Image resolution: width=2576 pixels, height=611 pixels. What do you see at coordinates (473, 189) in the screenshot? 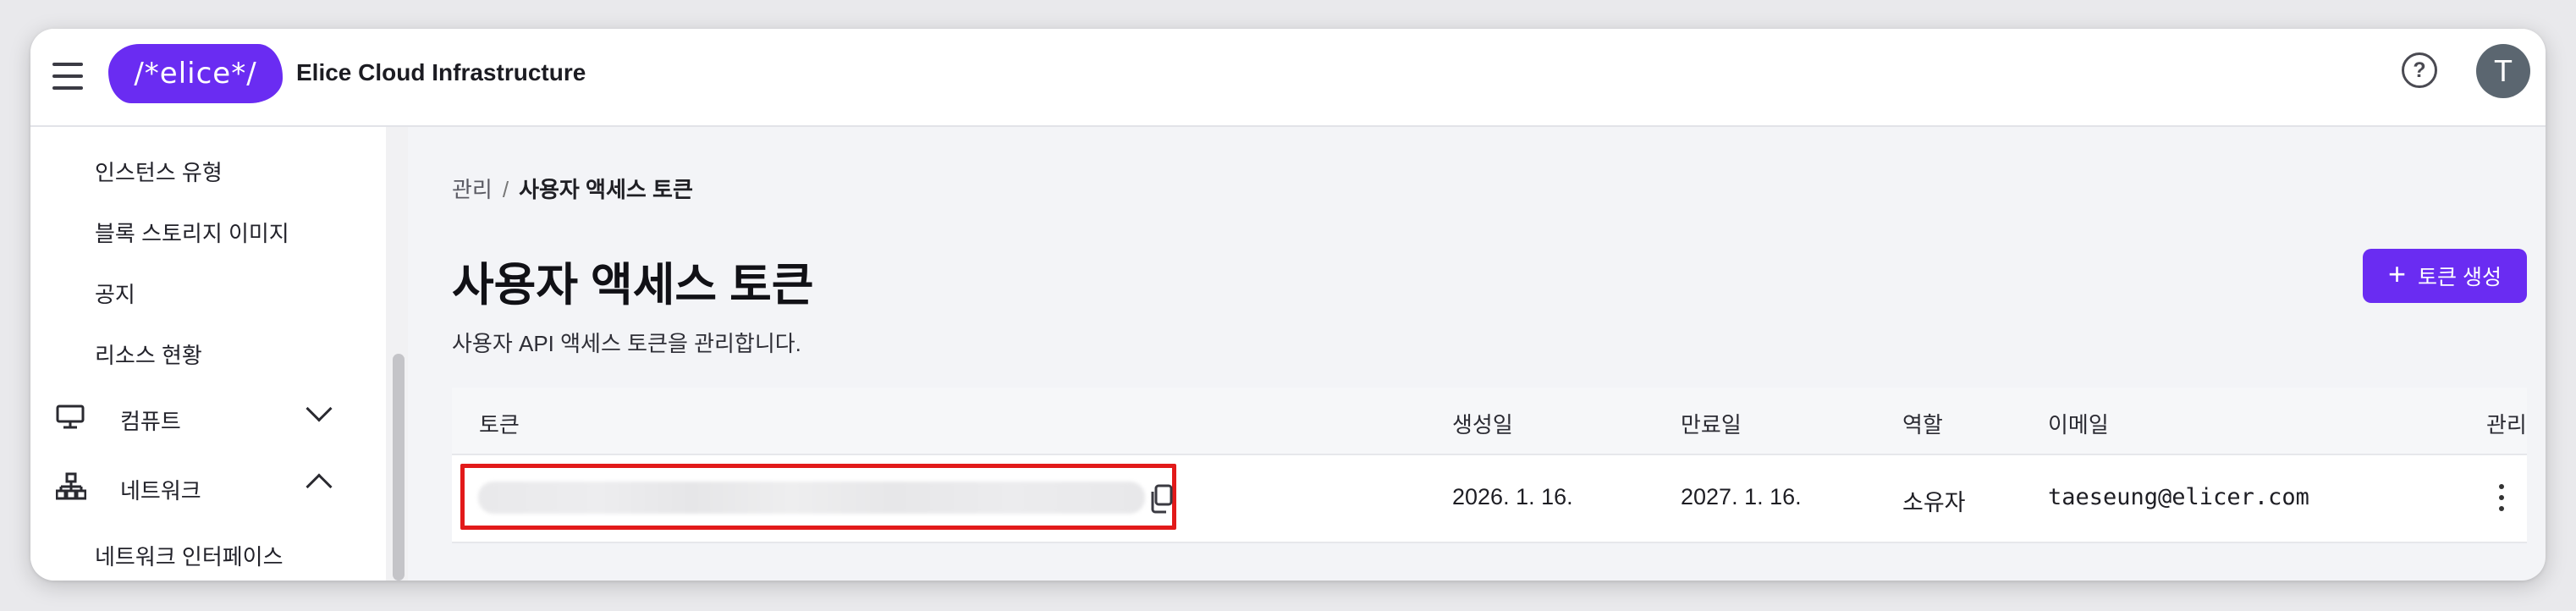
I see `breadcrumb-parent-link: 관리` at bounding box center [473, 189].